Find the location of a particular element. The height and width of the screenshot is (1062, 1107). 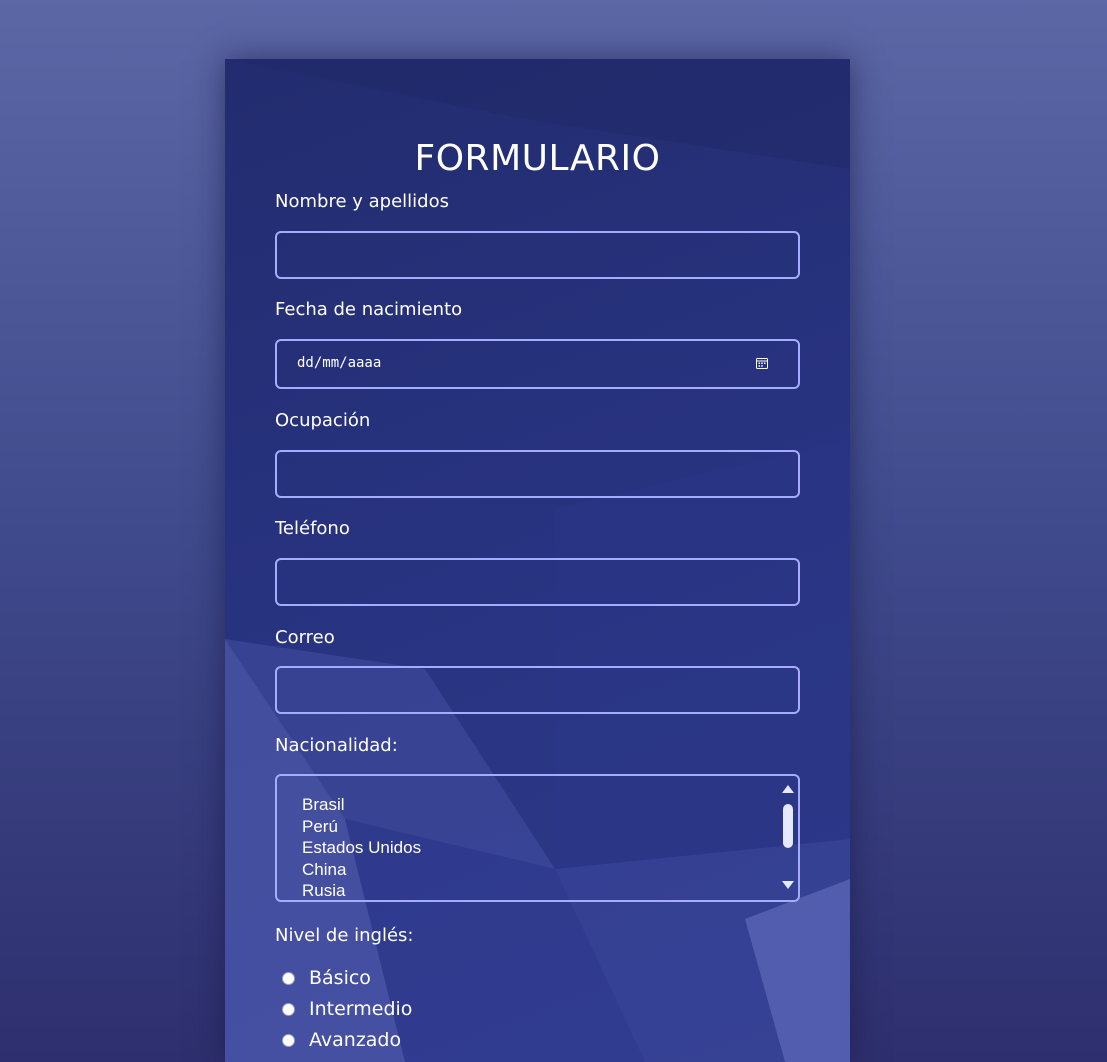

nationality-option: Brasil is located at coordinates (361, 805).